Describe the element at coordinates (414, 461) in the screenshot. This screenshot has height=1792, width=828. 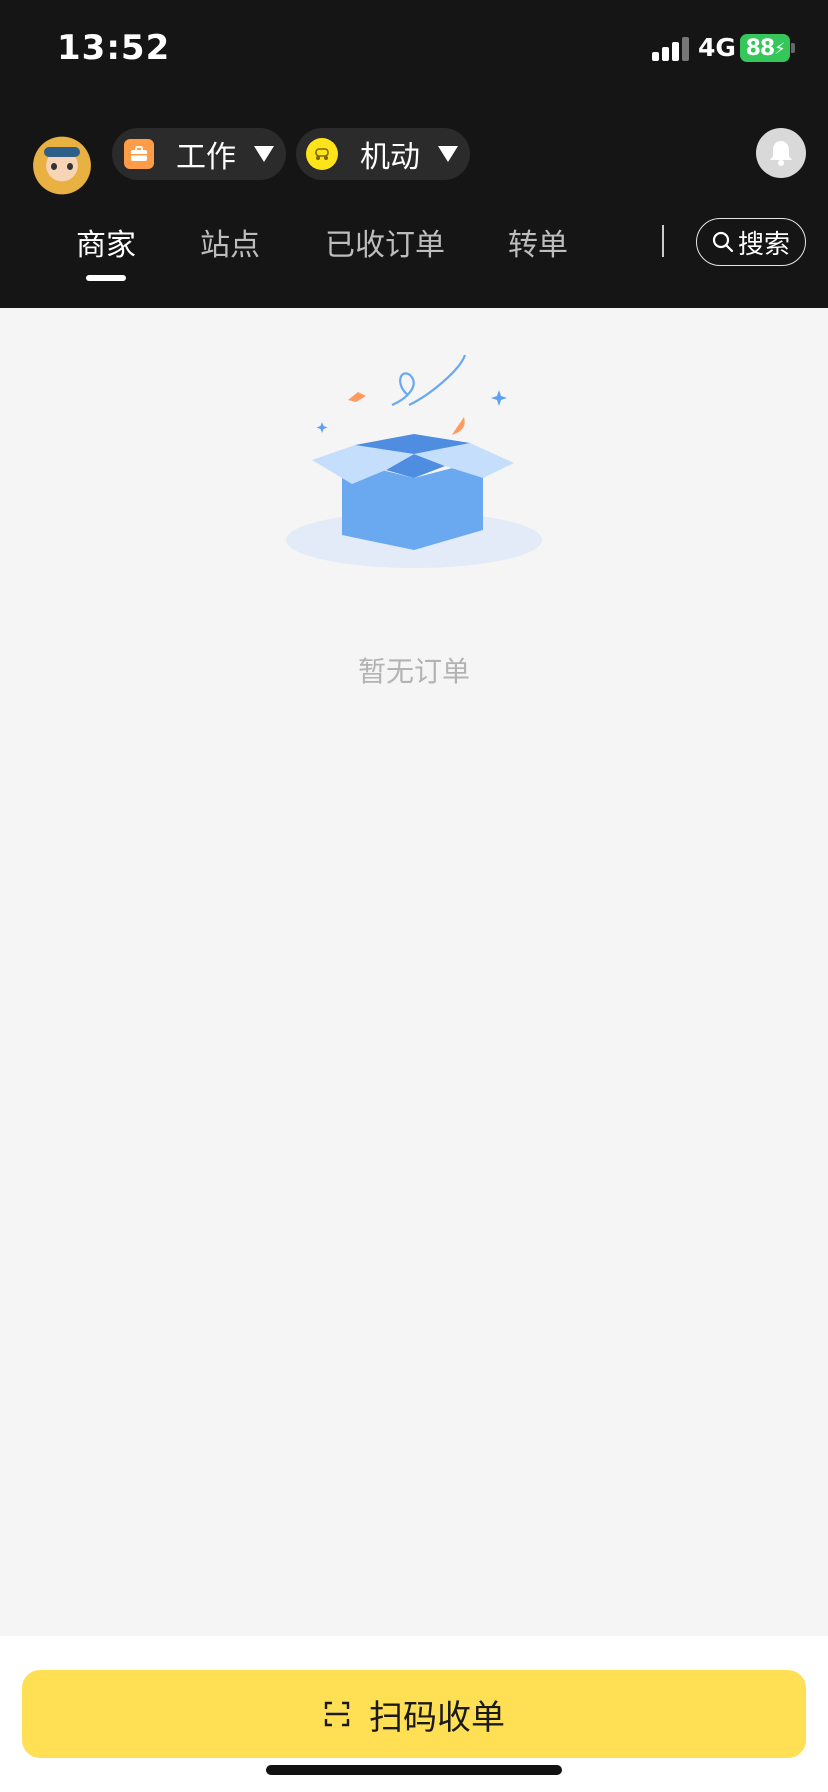
I see `open-box-icon` at that location.